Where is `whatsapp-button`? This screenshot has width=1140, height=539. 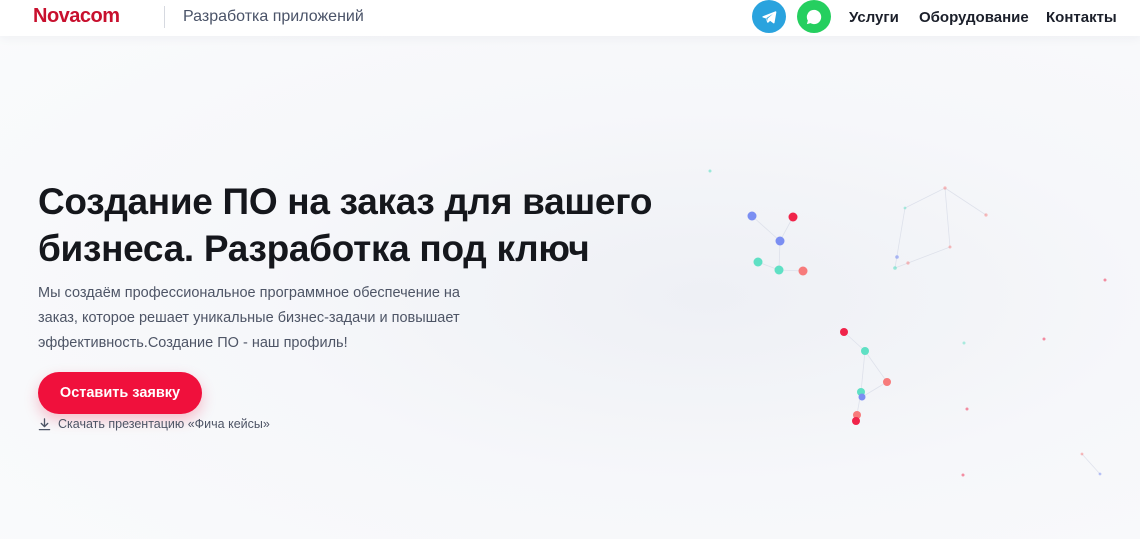
whatsapp-button is located at coordinates (814, 16).